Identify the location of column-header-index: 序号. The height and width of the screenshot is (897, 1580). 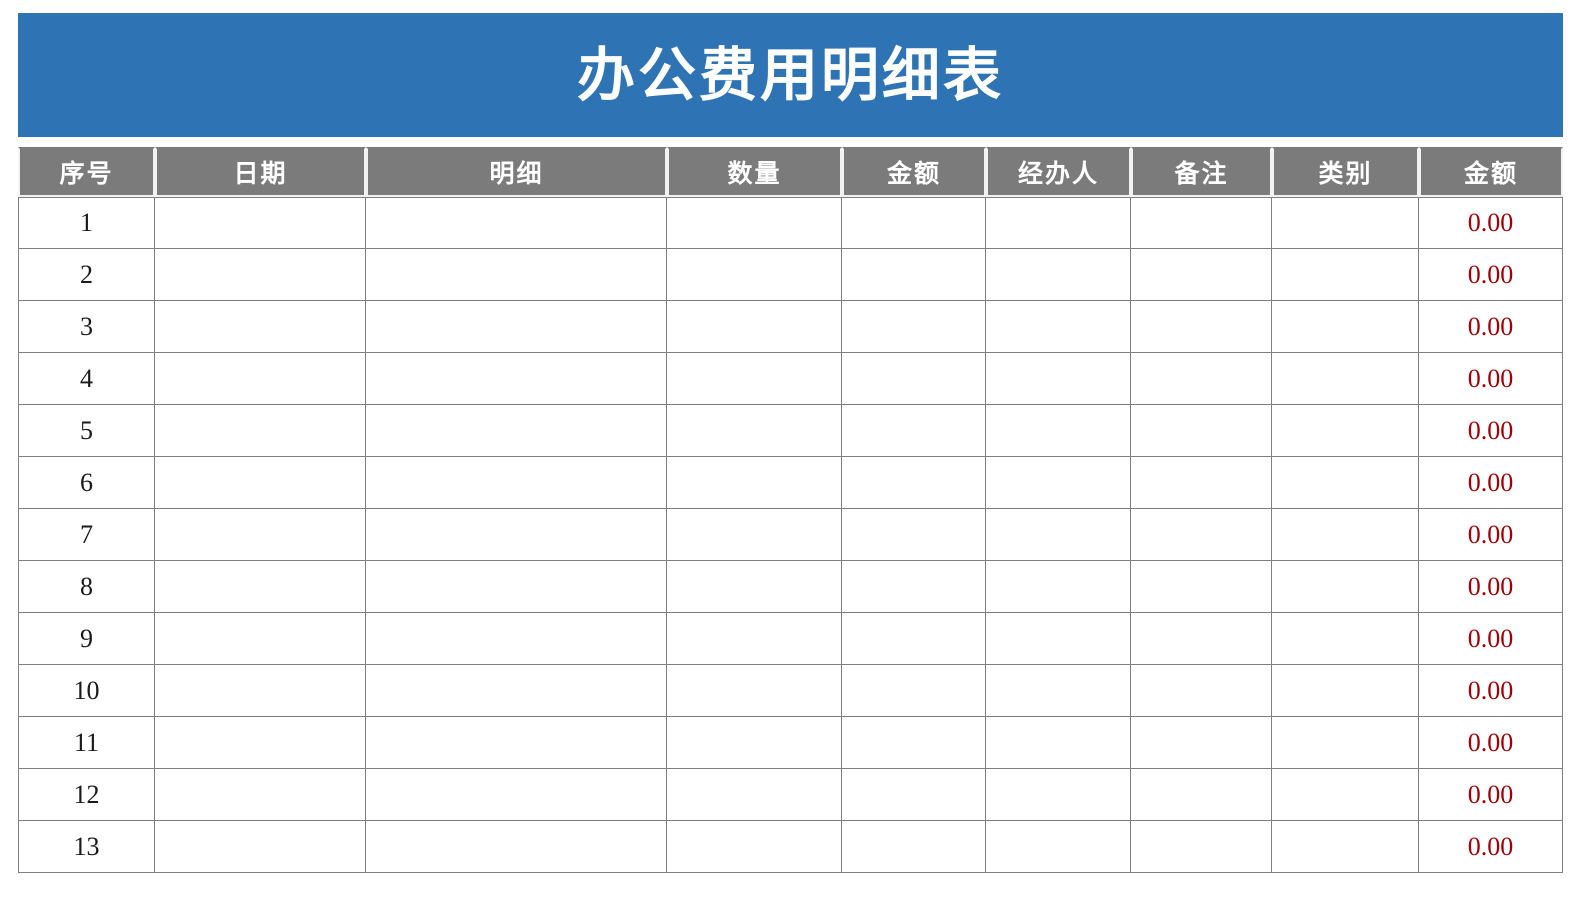
(86, 172).